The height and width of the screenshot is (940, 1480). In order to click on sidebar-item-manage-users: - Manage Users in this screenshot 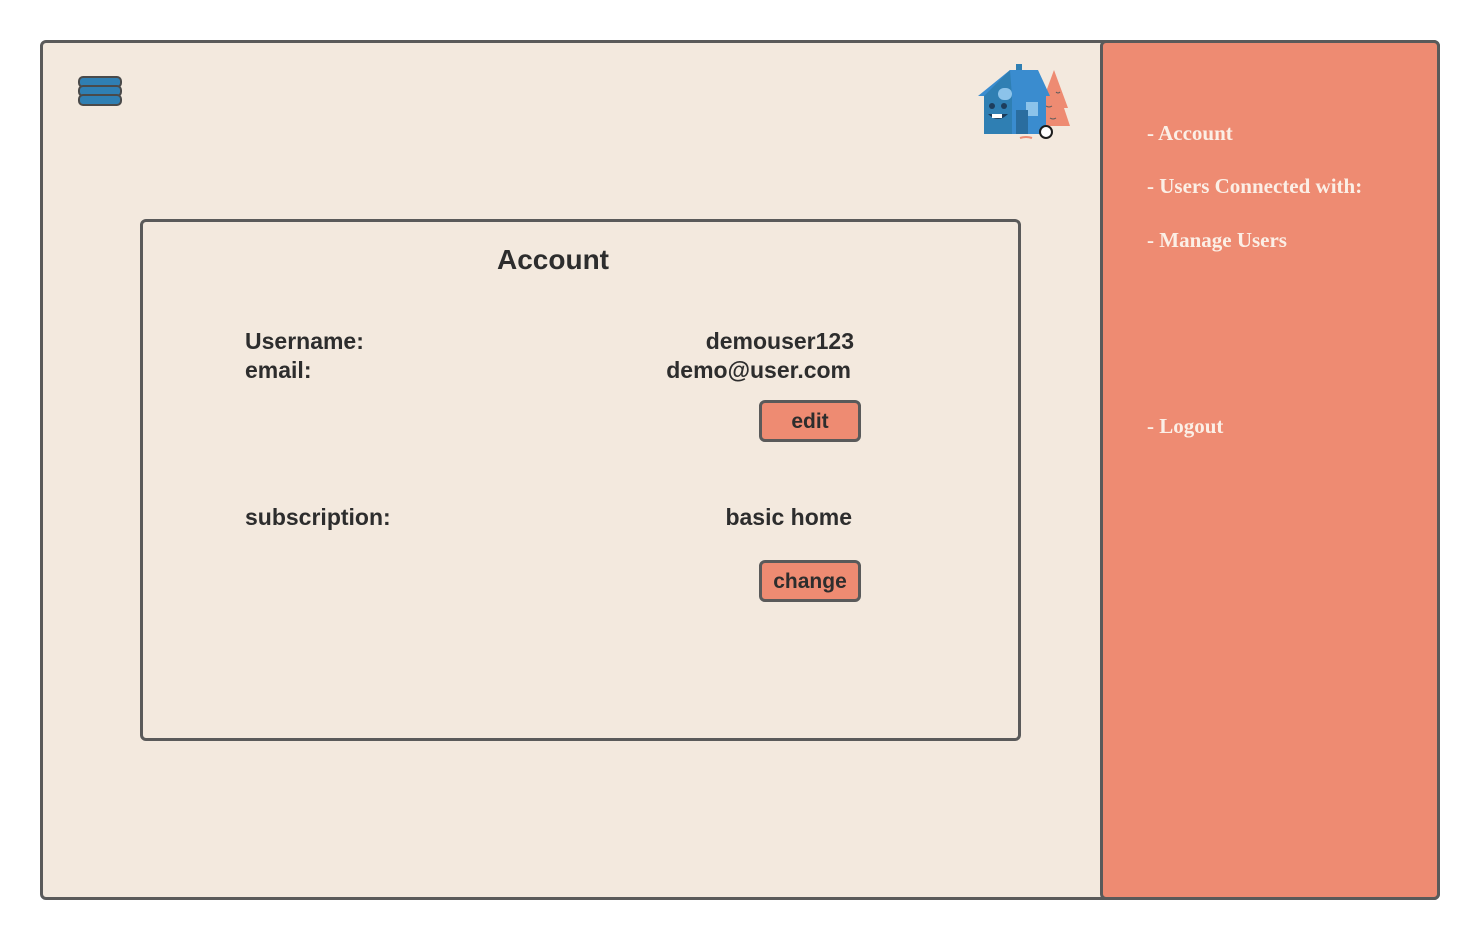, I will do `click(1217, 240)`.